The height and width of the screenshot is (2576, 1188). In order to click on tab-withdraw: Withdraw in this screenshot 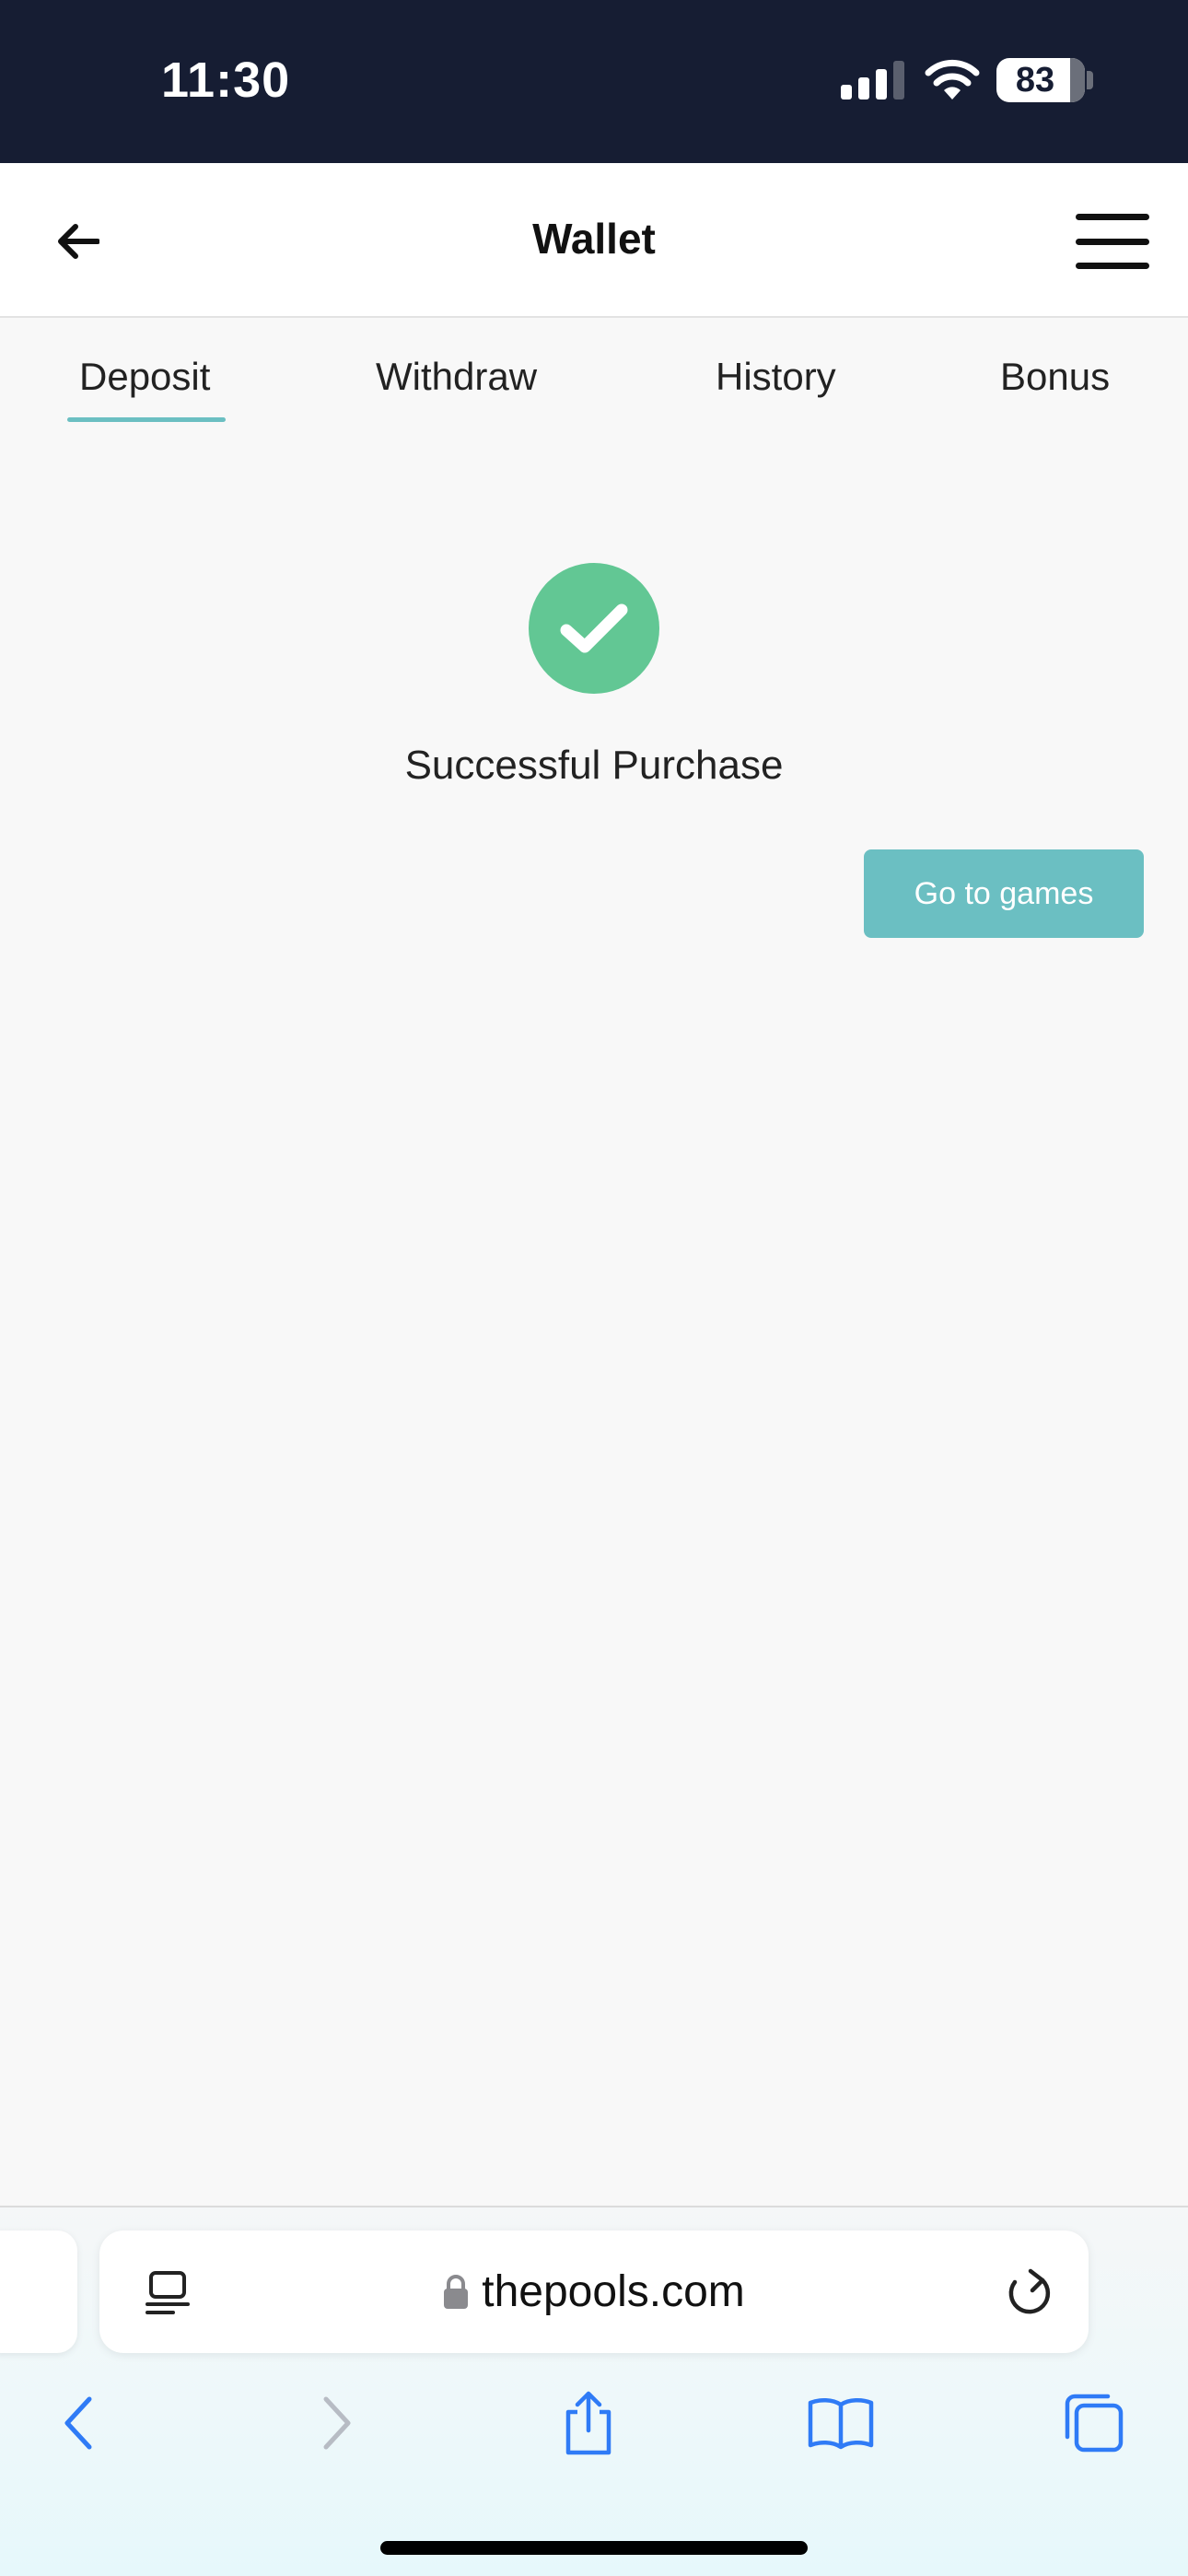, I will do `click(456, 377)`.